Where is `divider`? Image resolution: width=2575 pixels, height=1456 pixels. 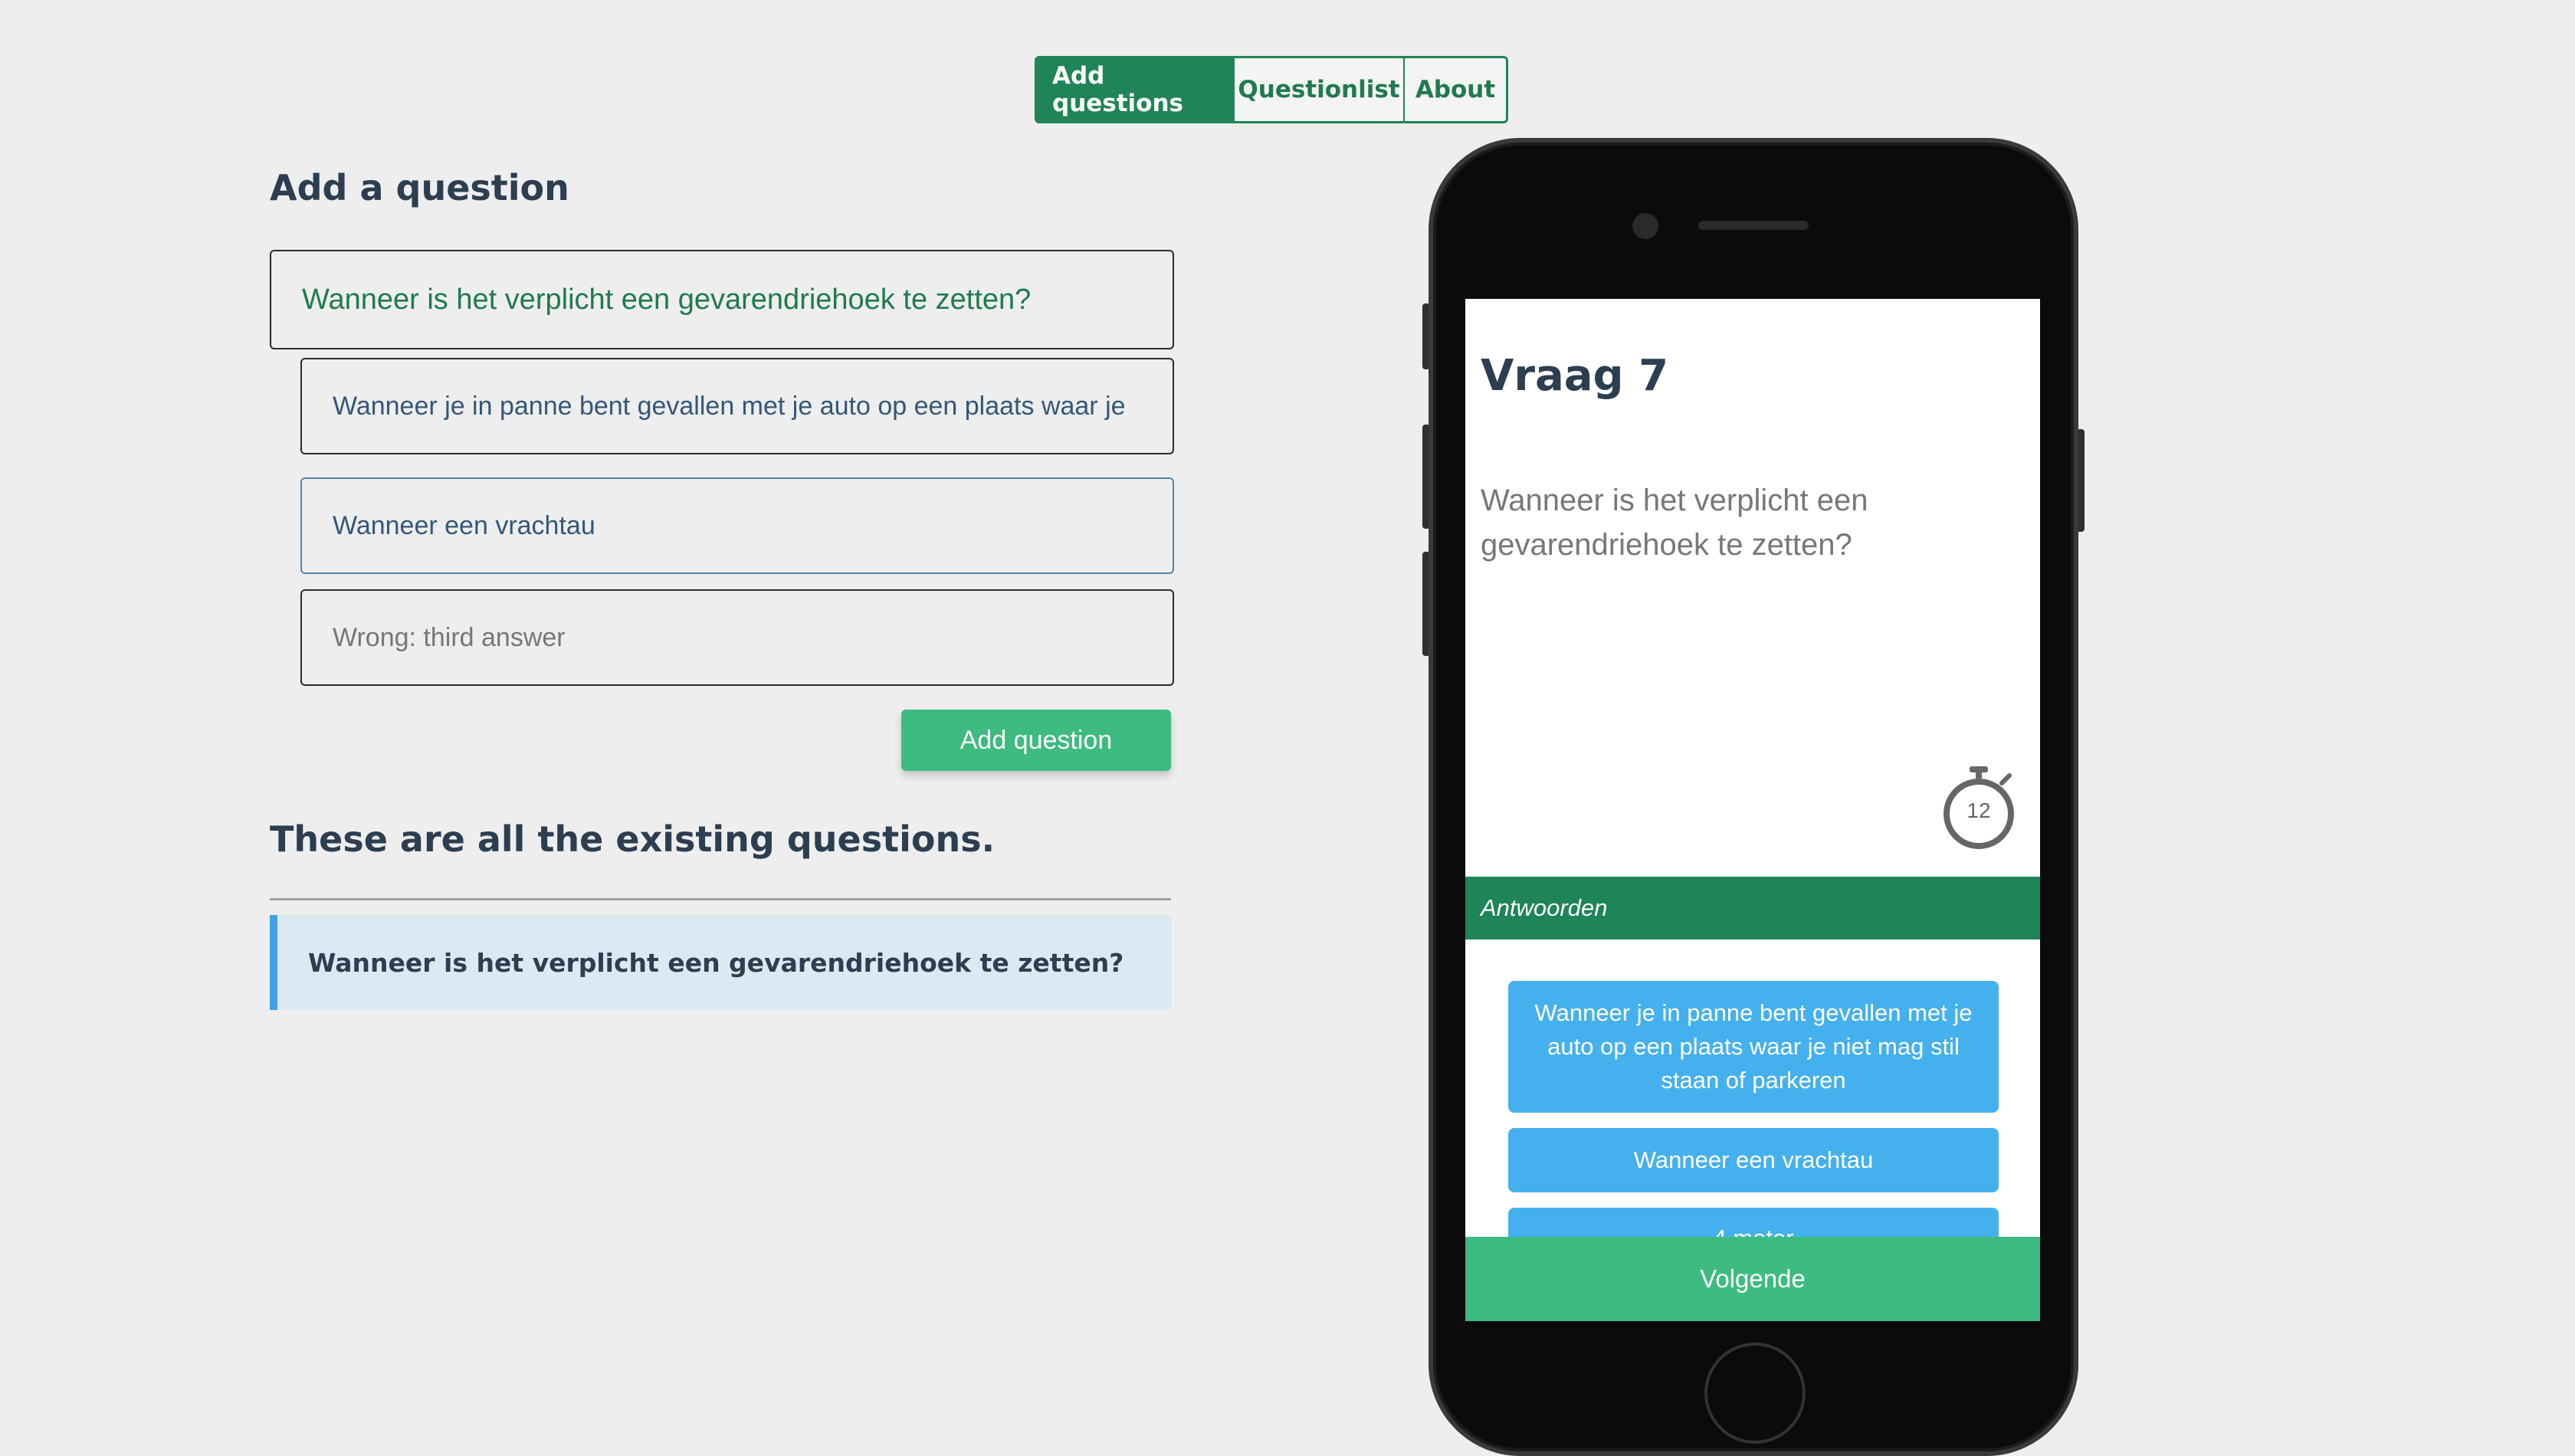 divider is located at coordinates (720, 899).